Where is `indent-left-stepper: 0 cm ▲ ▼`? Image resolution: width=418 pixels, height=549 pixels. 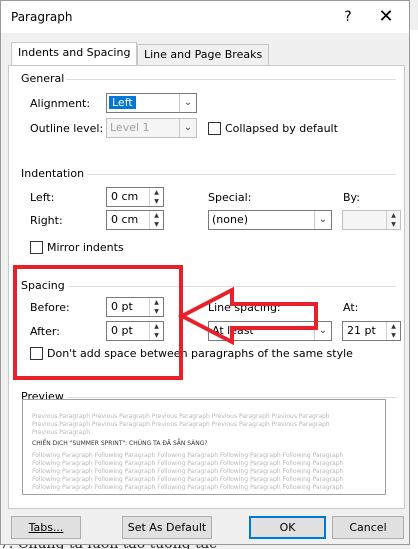
indent-left-stepper: 0 cm ▲ ▼ is located at coordinates (135, 197).